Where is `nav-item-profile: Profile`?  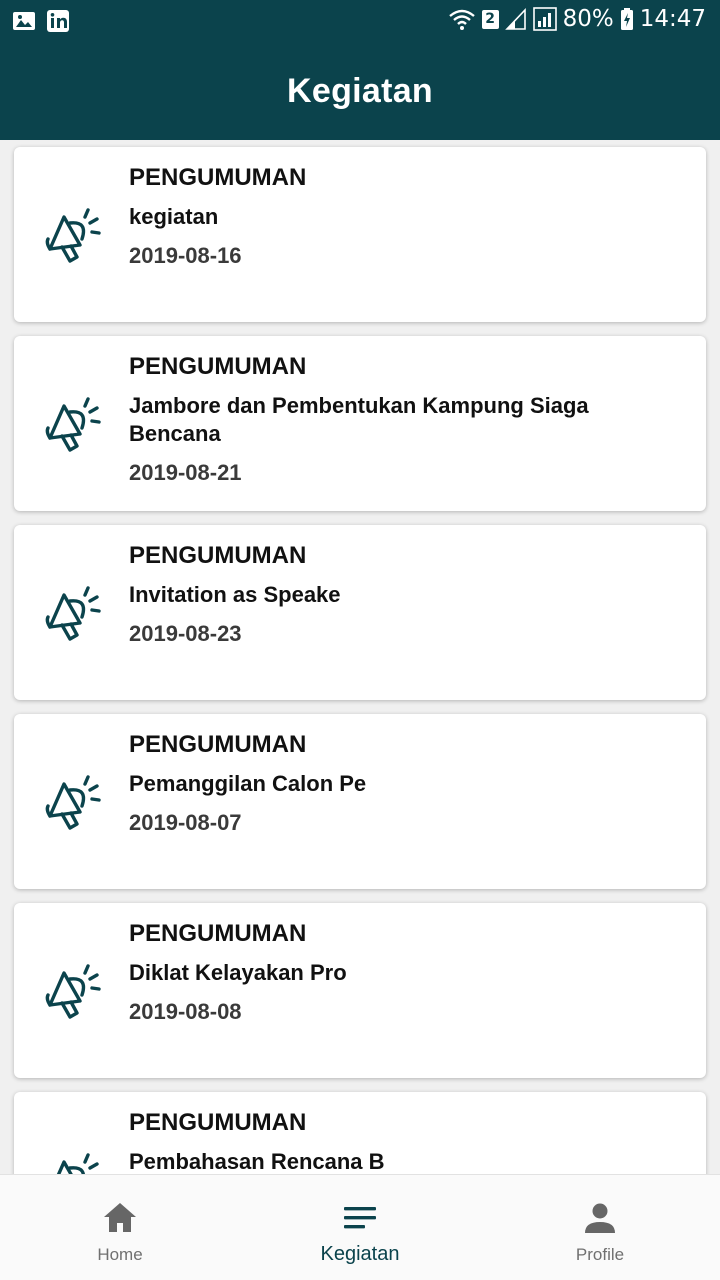 nav-item-profile: Profile is located at coordinates (600, 1227).